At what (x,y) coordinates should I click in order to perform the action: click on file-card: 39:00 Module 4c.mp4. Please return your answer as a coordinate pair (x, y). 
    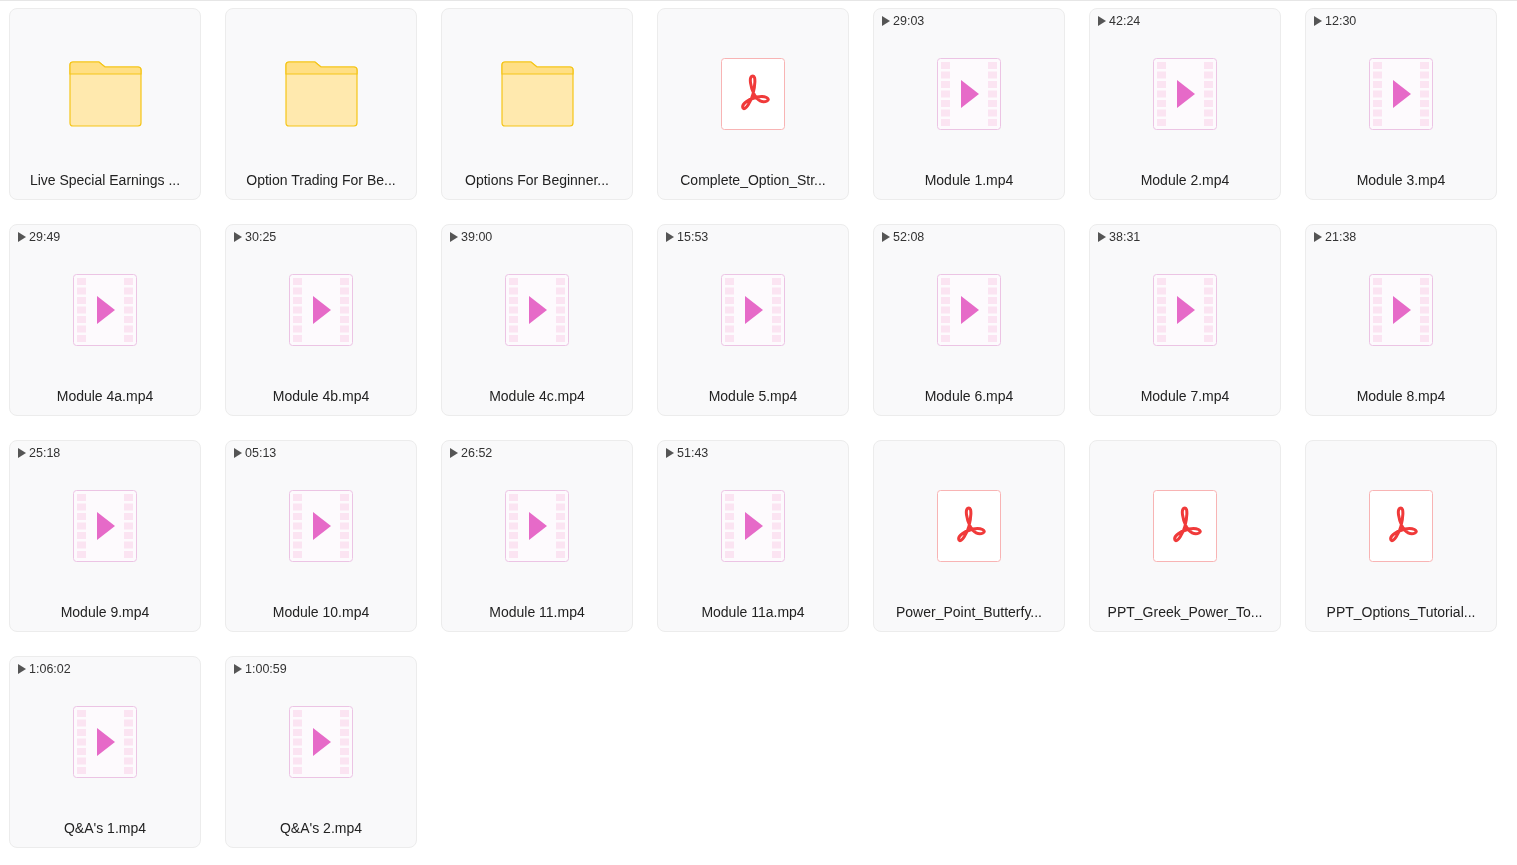
    Looking at the image, I should click on (537, 320).